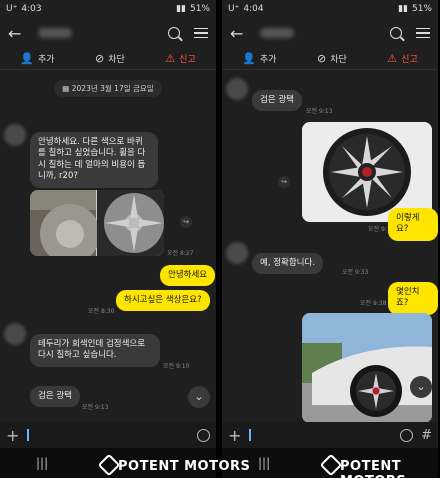 This screenshot has width=440, height=478. What do you see at coordinates (184, 466) in the screenshot?
I see `watermark-left: POTENT MOTORS` at bounding box center [184, 466].